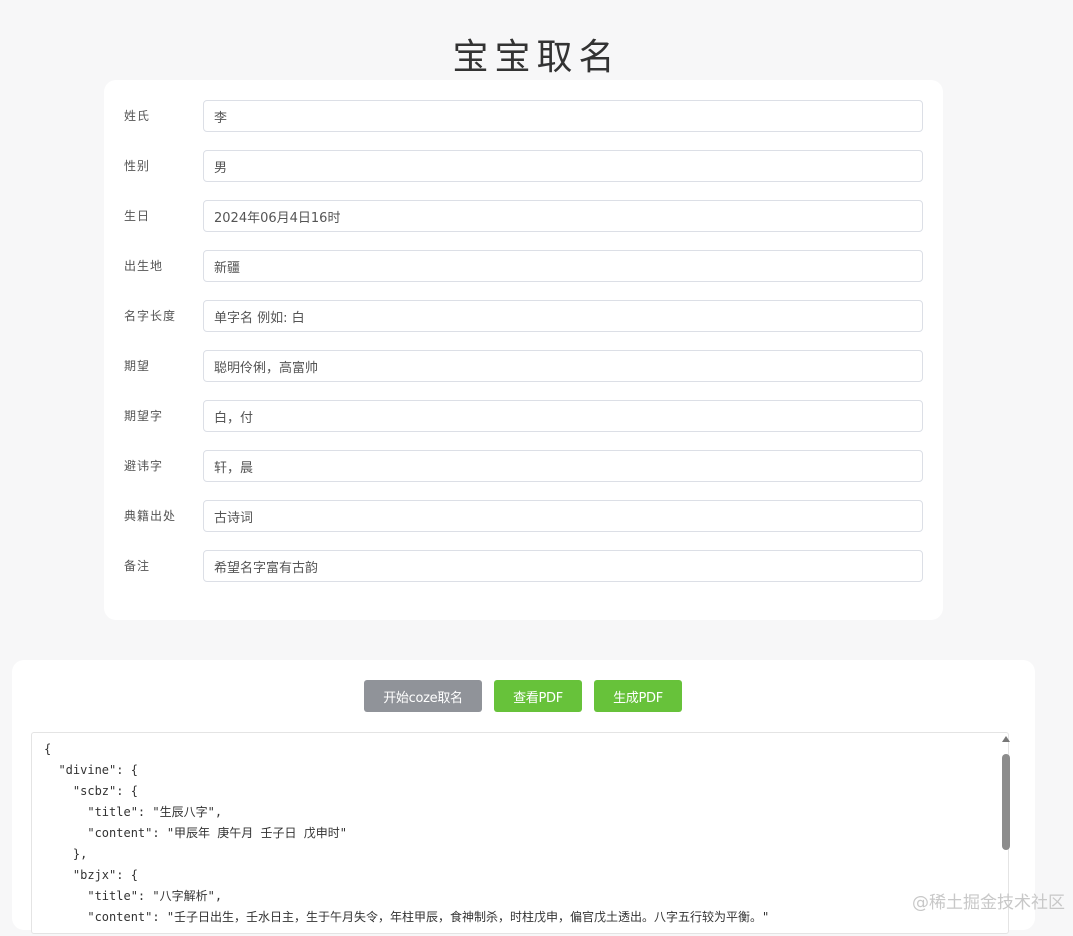  I want to click on view-pdf-button: 查看PDF, so click(538, 696).